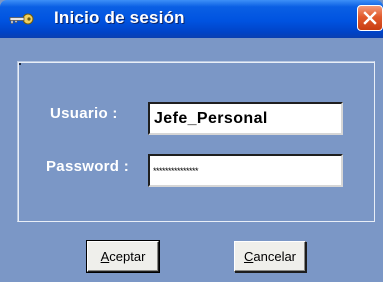  What do you see at coordinates (248, 256) in the screenshot?
I see `cancel-accelerator: C` at bounding box center [248, 256].